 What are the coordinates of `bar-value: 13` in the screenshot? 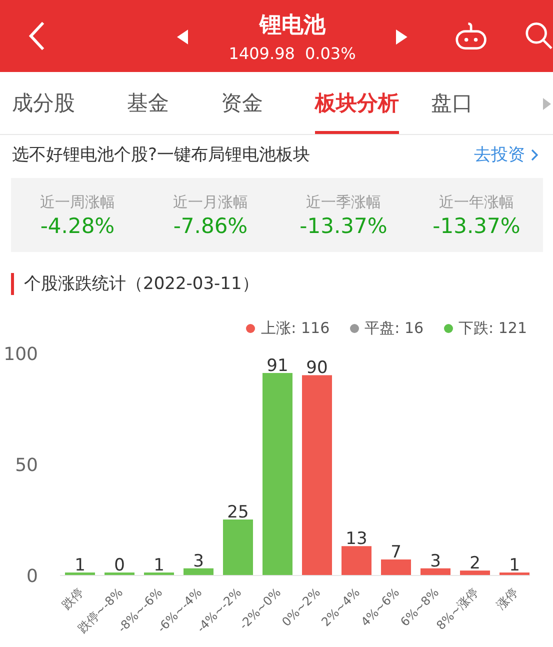 It's located at (357, 539).